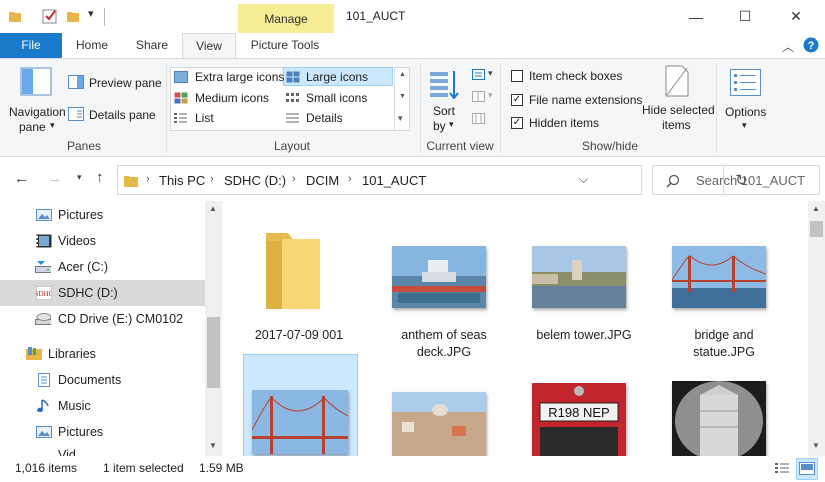 The image size is (825, 482). I want to click on tab-file: File, so click(31, 45).